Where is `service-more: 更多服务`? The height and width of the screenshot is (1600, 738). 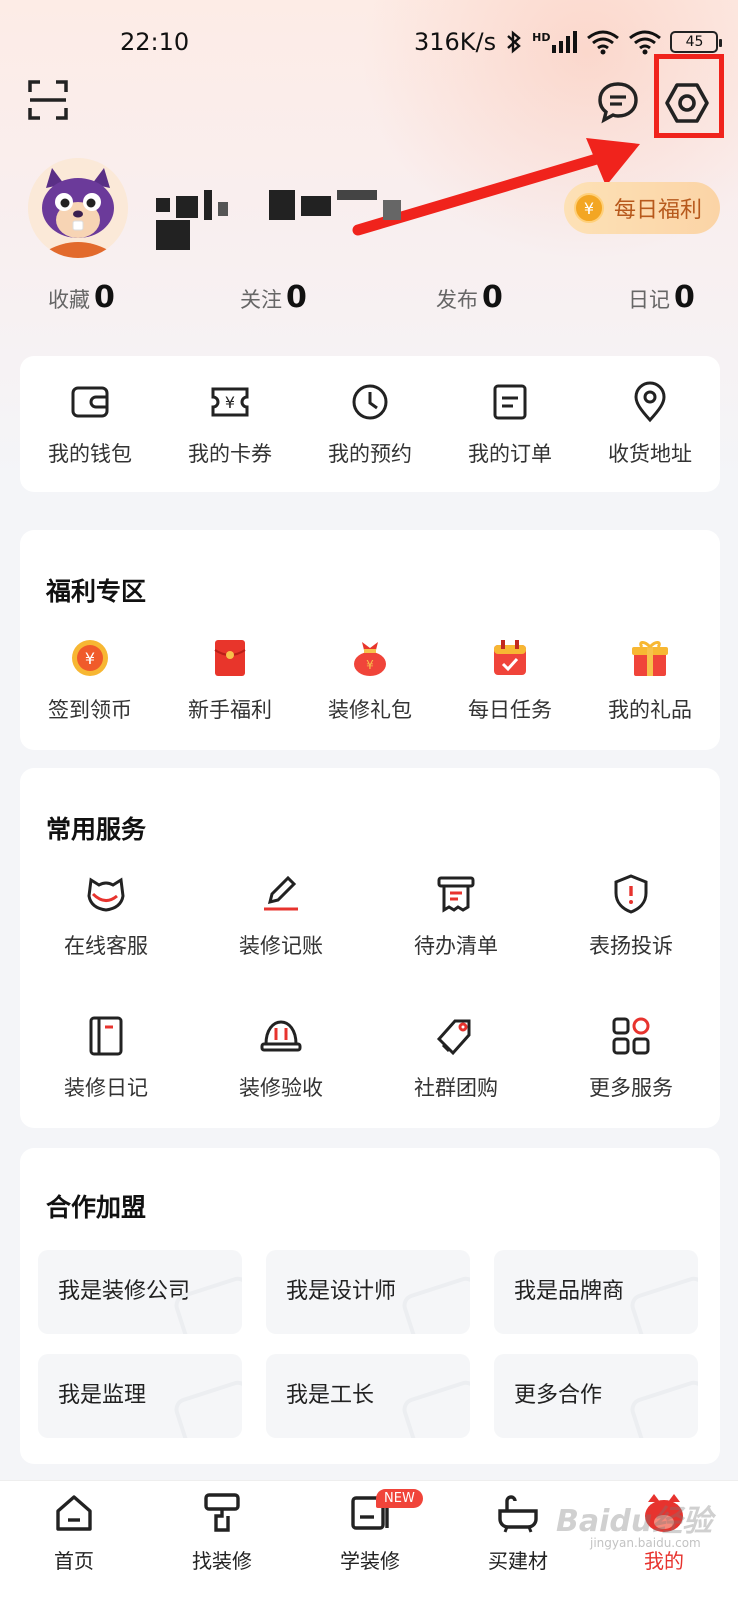
service-more: 更多服务 is located at coordinates (631, 1058).